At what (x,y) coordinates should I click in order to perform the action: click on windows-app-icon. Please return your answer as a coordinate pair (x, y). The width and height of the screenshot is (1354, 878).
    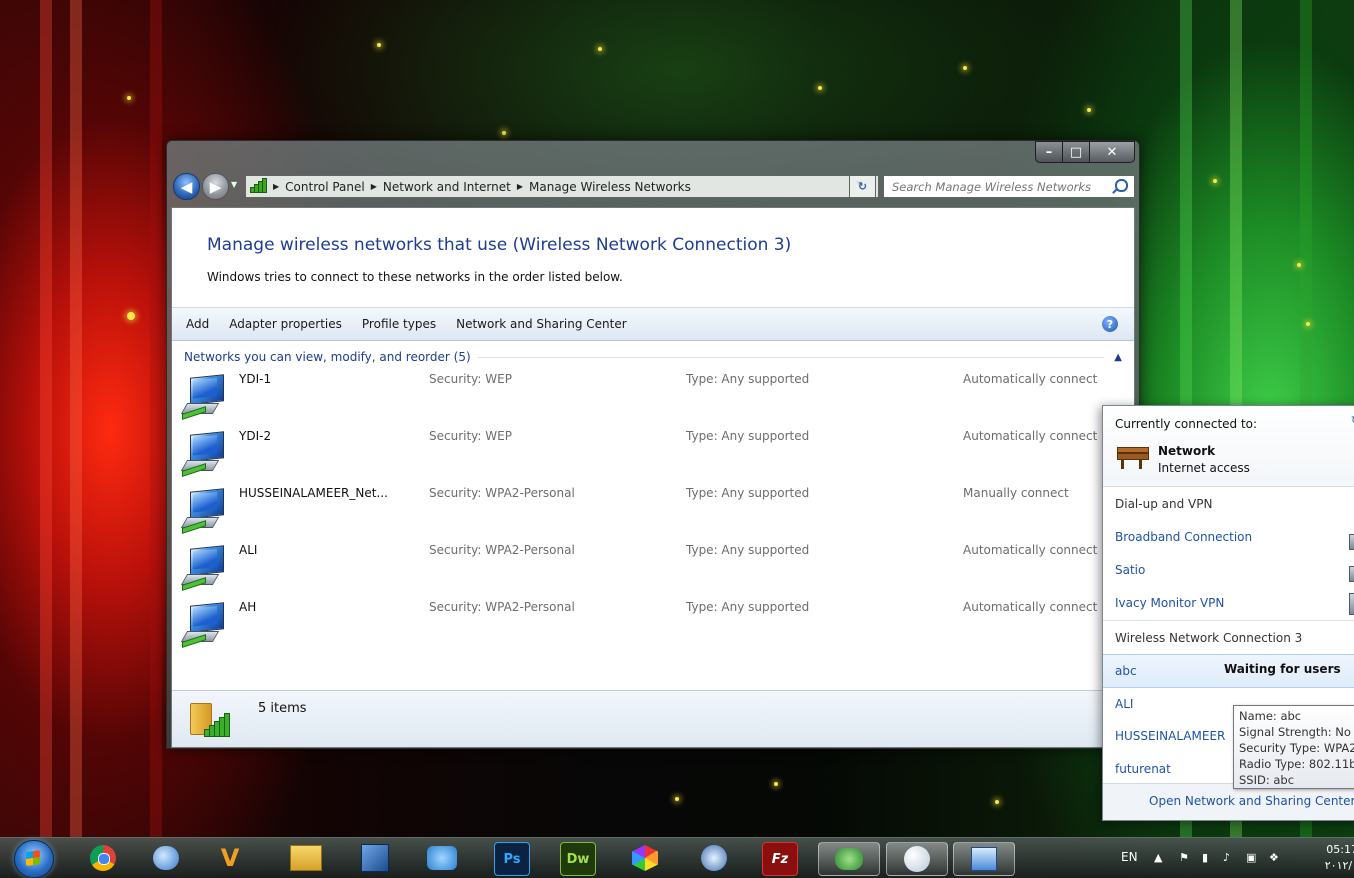
    Looking at the image, I should click on (375, 858).